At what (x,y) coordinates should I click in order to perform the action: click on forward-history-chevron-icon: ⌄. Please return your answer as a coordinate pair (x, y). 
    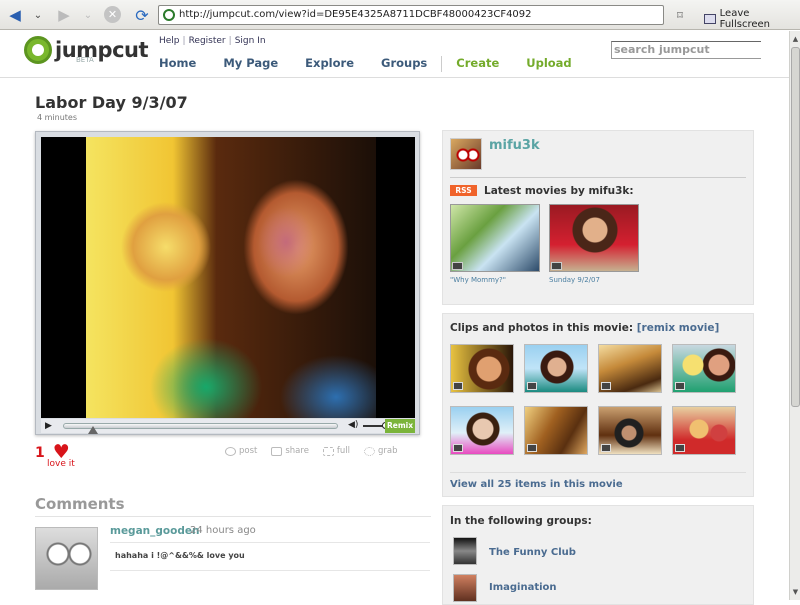
    Looking at the image, I should click on (88, 15).